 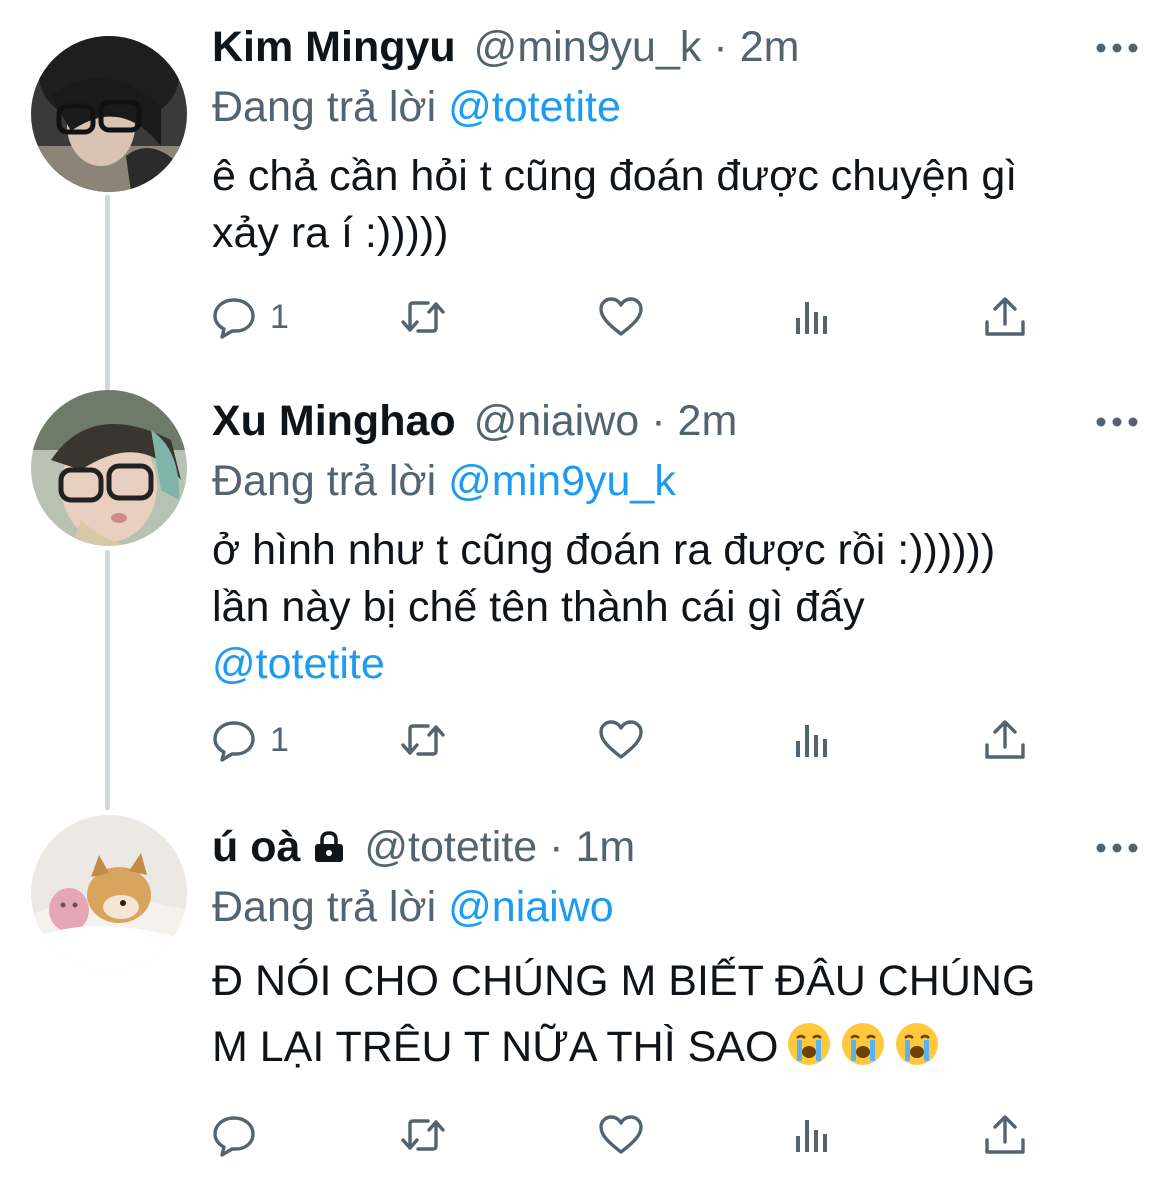 I want to click on tweet-text-line: lần này bị chế tên thành cái gì đấy, so click(x=538, y=607).